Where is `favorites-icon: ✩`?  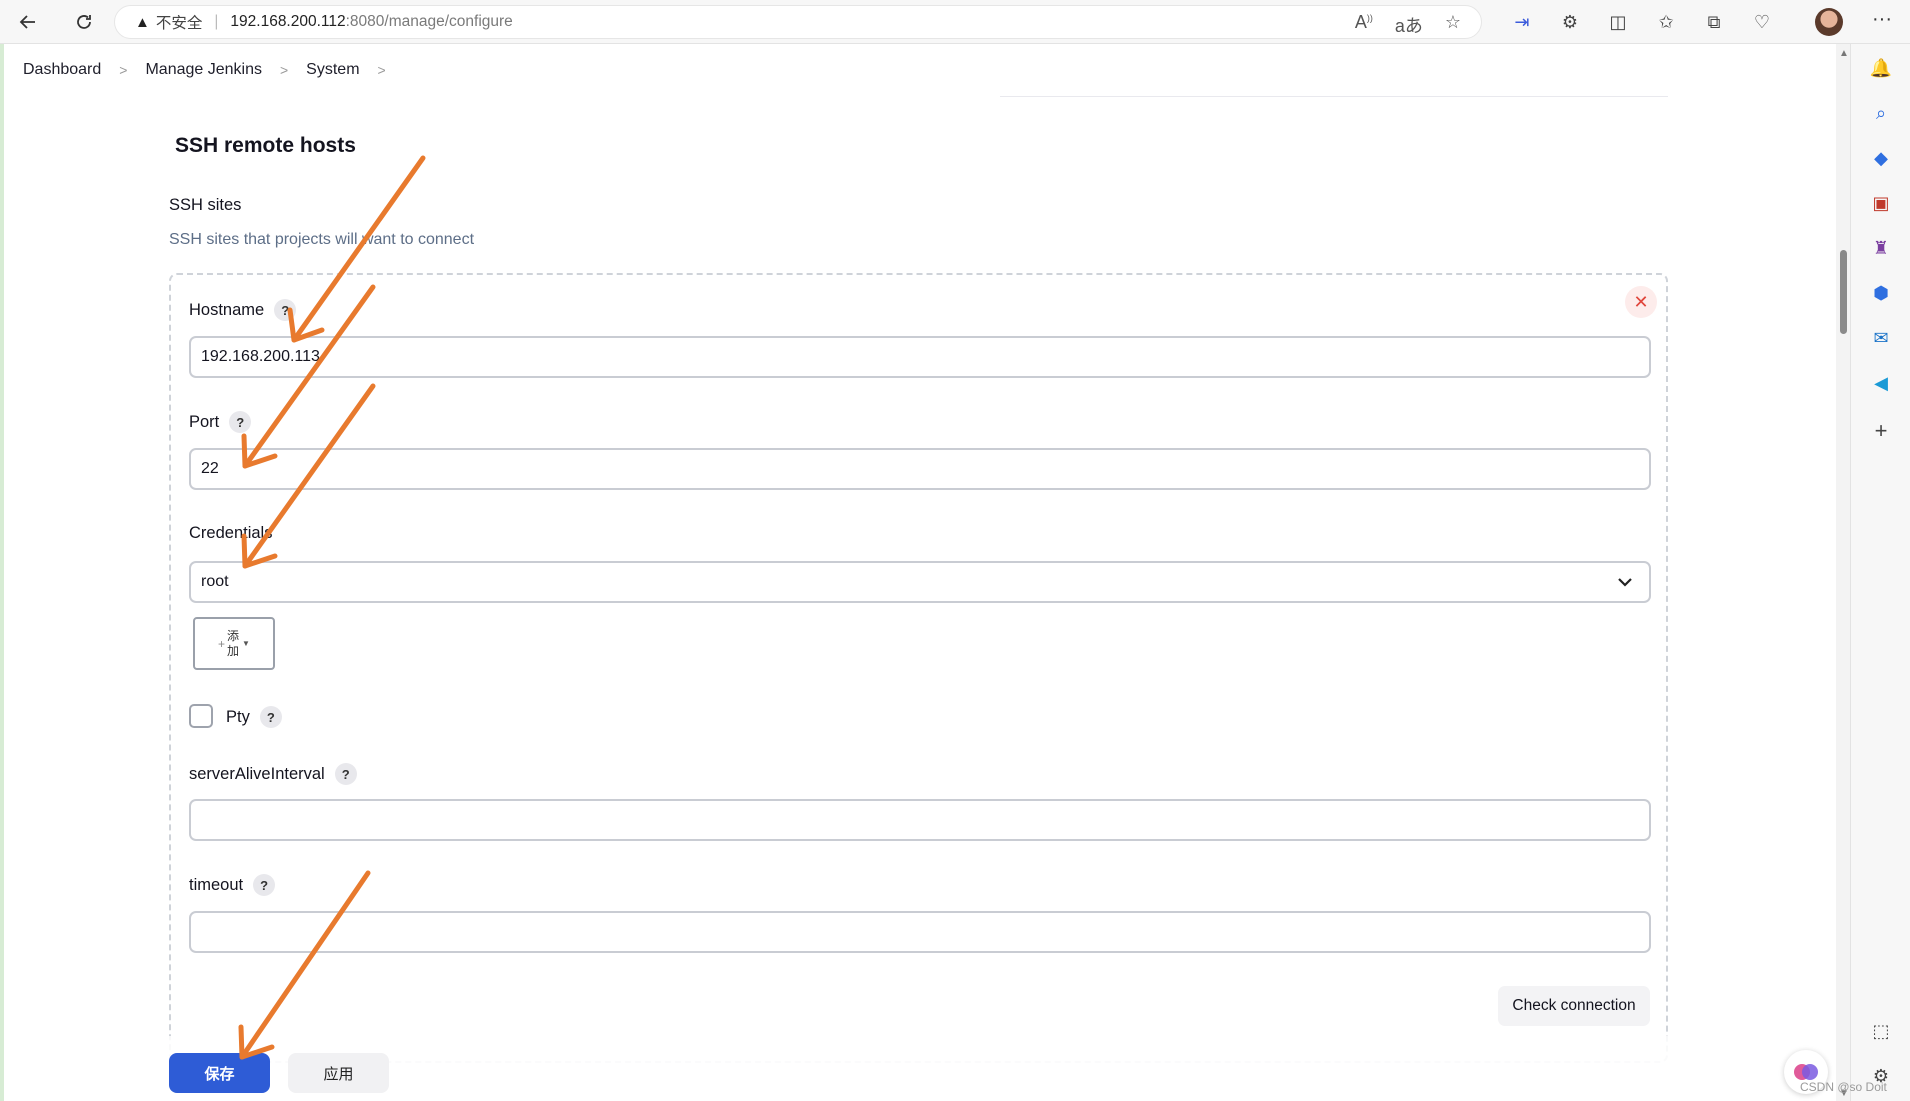
favorites-icon: ✩ is located at coordinates (1666, 22).